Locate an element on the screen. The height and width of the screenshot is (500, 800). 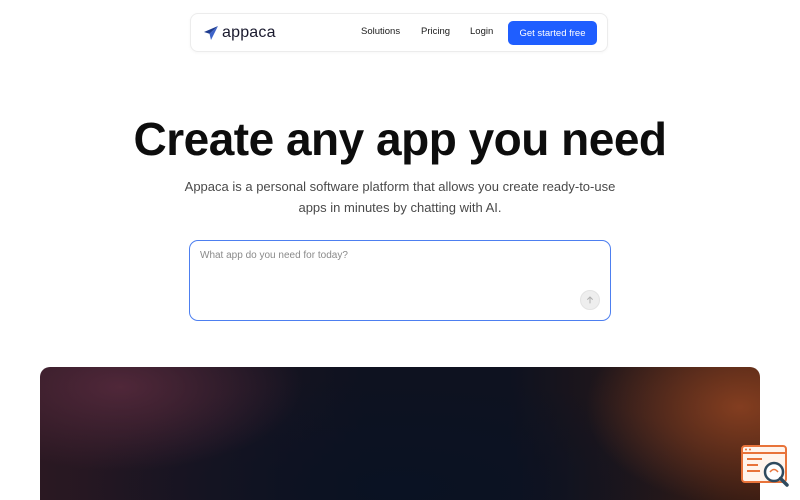
nav-login-link: Login is located at coordinates (481, 31).